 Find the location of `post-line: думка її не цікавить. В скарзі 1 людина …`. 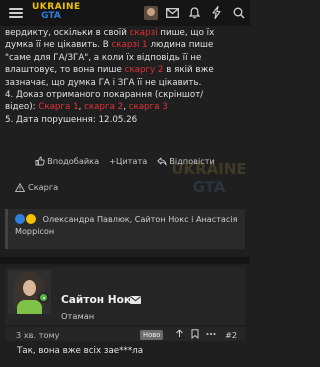

post-line: думка її не цікавить. В скарзі 1 людина … is located at coordinates (125, 45).